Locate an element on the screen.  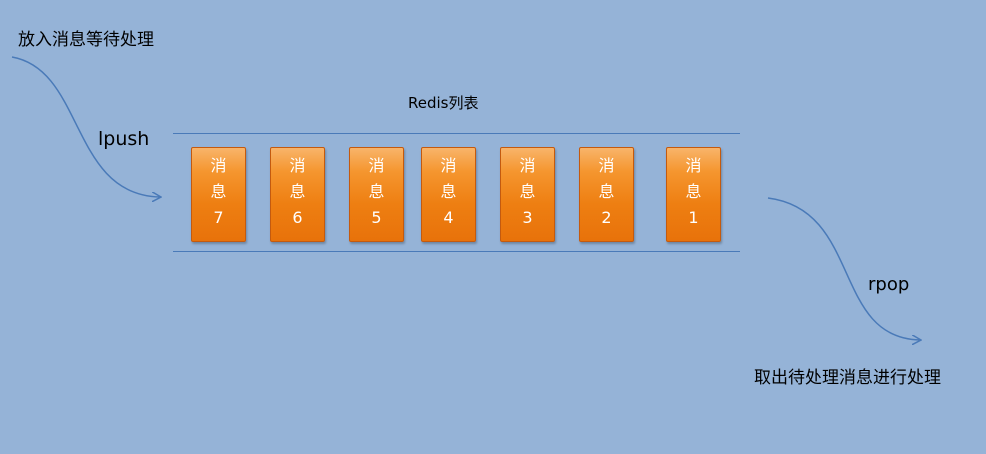
message-number: 6 is located at coordinates (297, 217).